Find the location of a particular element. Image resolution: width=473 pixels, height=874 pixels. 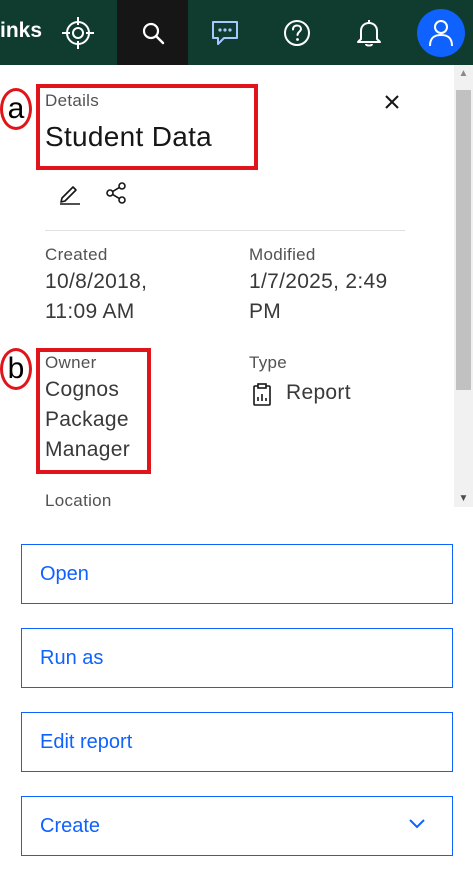

run-as-button: Run as is located at coordinates (237, 658).